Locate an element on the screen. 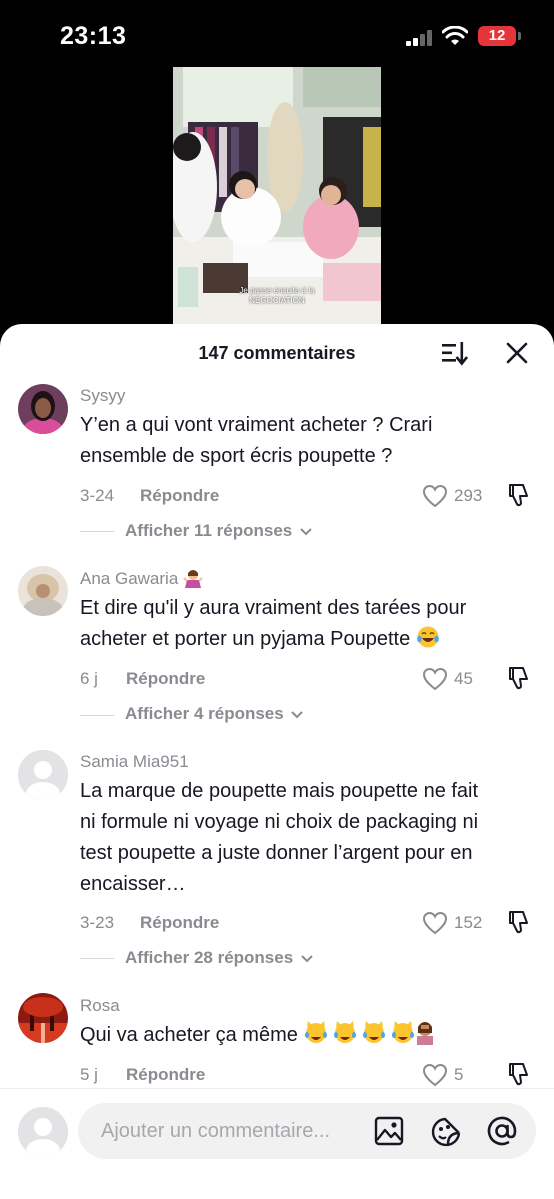 The width and height of the screenshot is (554, 1199). wifi-icon is located at coordinates (455, 35).